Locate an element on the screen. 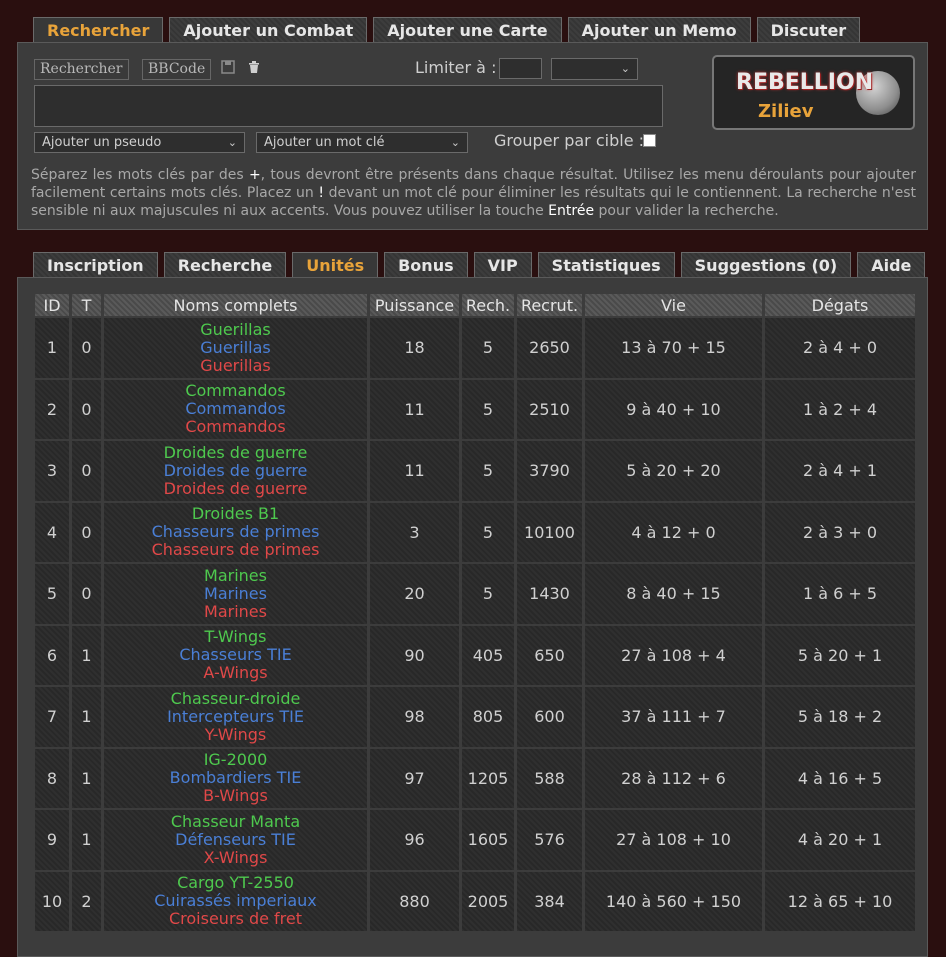 The image size is (946, 957). unit-name-red: Chasseurs de primes is located at coordinates (235, 550).